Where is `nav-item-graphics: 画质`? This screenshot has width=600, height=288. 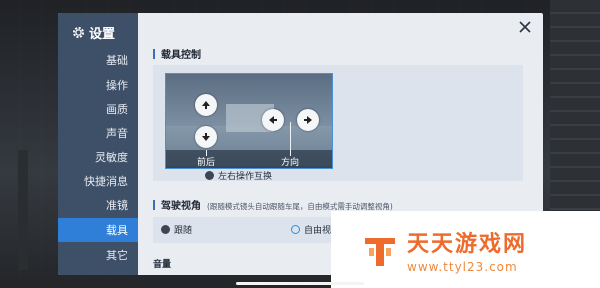 nav-item-graphics: 画质 is located at coordinates (98, 109).